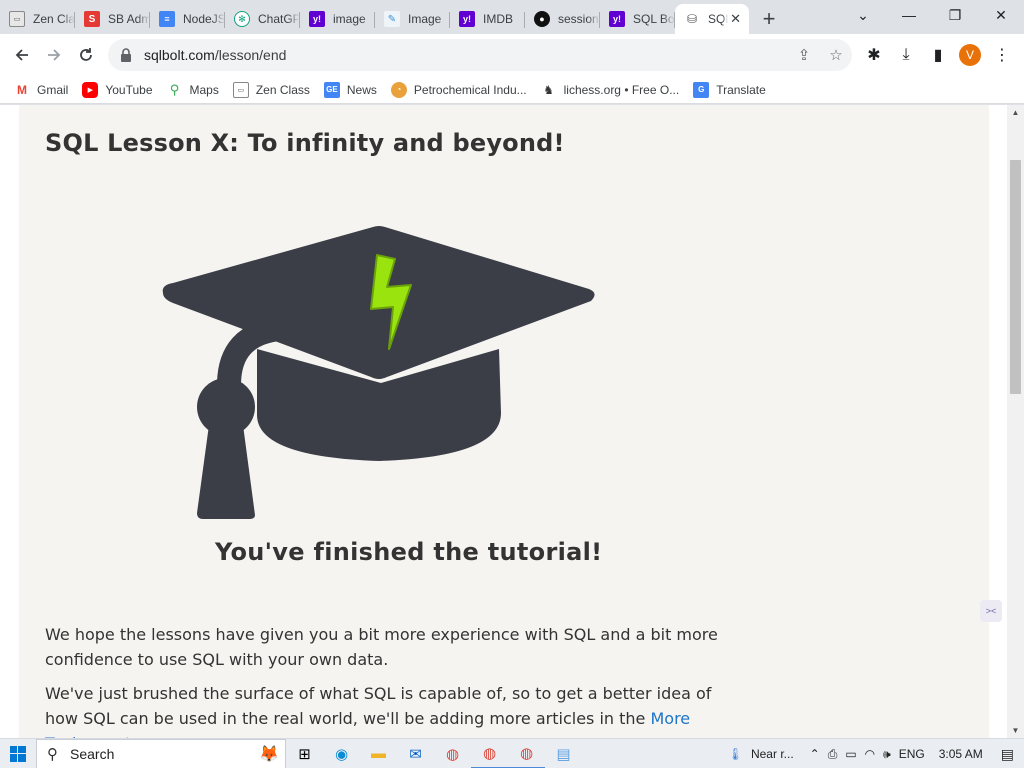 Image resolution: width=1024 pixels, height=768 pixels. Describe the element at coordinates (912, 754) in the screenshot. I see `language-indicator: ENG` at that location.